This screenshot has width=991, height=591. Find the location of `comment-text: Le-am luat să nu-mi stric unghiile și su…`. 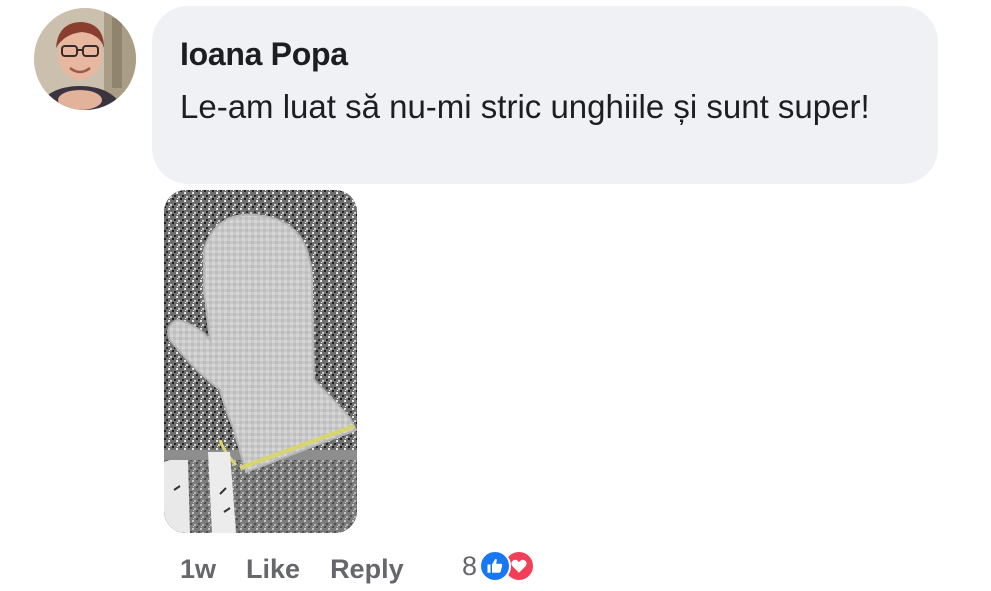

comment-text: Le-am luat să nu-mi stric unghiile și su… is located at coordinates (525, 106).